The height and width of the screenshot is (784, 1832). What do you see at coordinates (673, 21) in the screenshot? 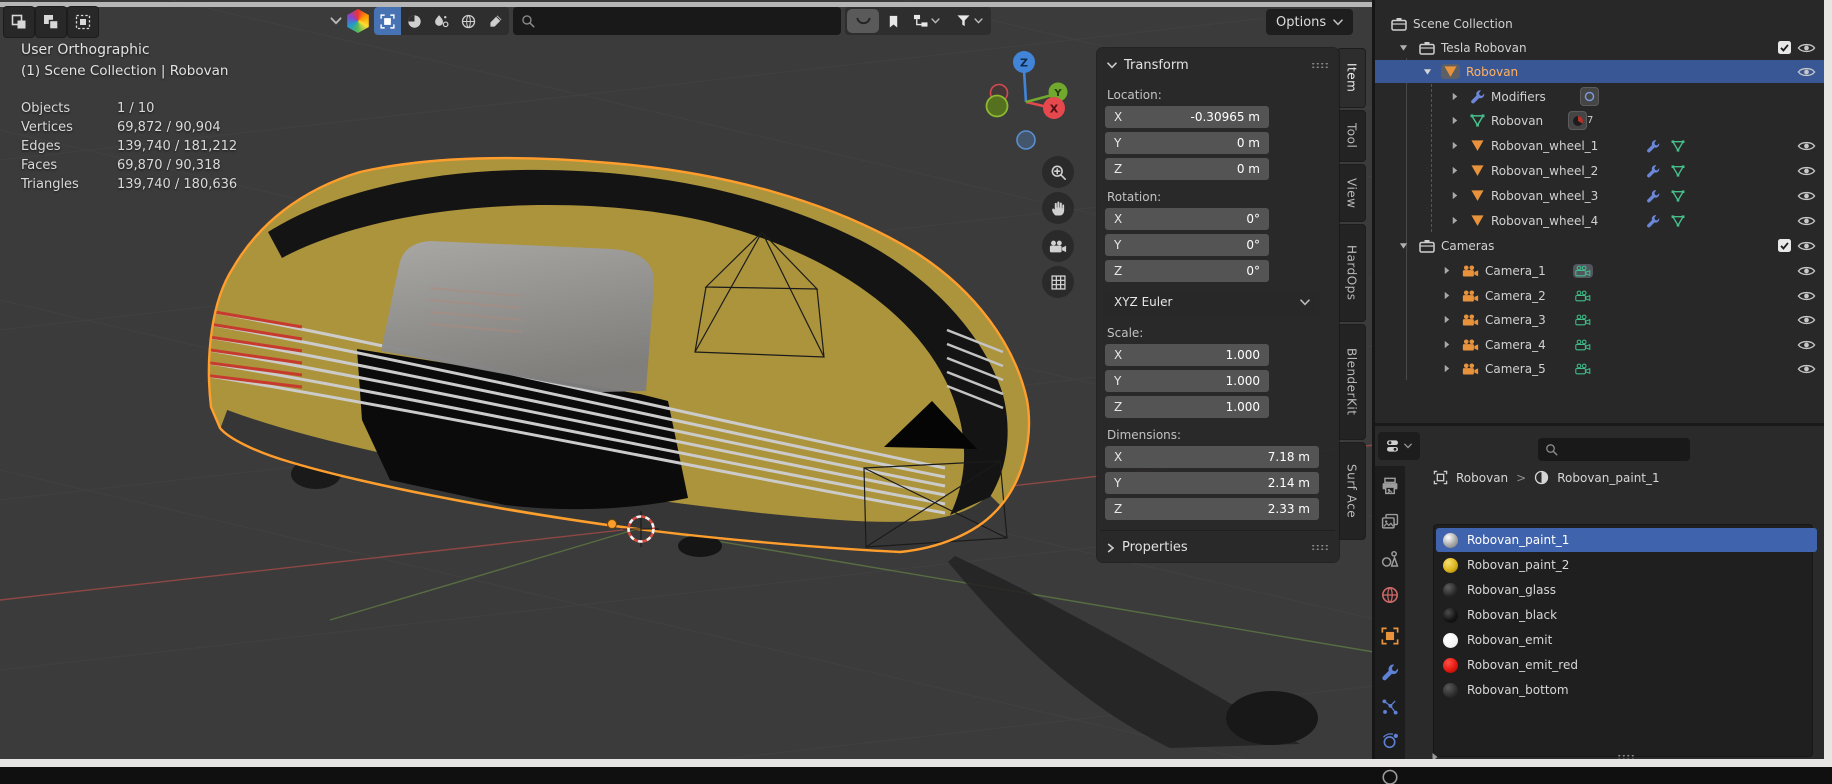
I see `blenderkit-search-input` at bounding box center [673, 21].